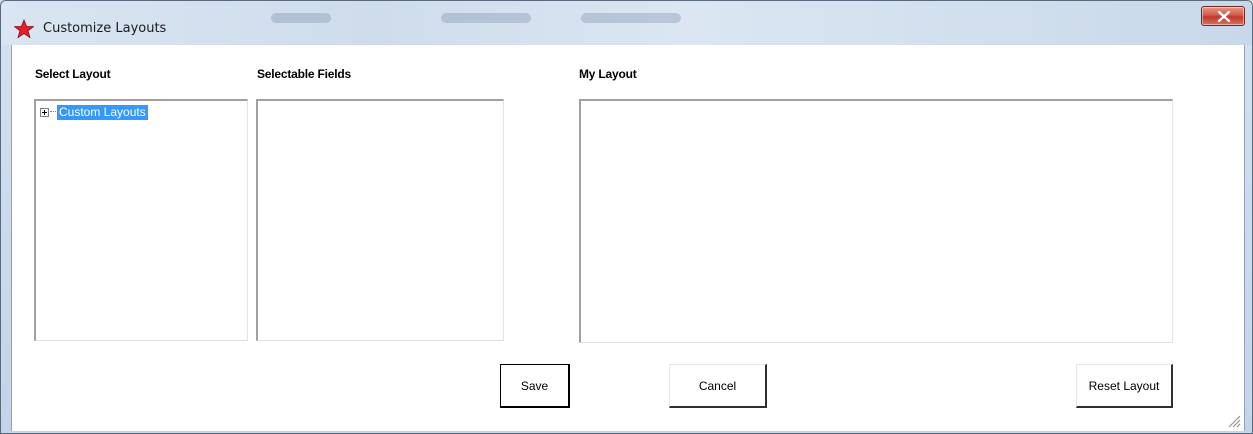 Image resolution: width=1253 pixels, height=434 pixels. I want to click on resize-grip-icon, so click(1234, 421).